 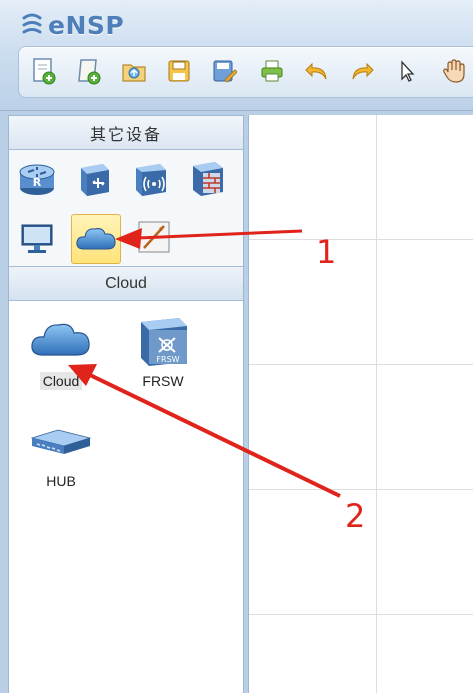 I want to click on device-frsw: FRSW FRSW, so click(x=163, y=354).